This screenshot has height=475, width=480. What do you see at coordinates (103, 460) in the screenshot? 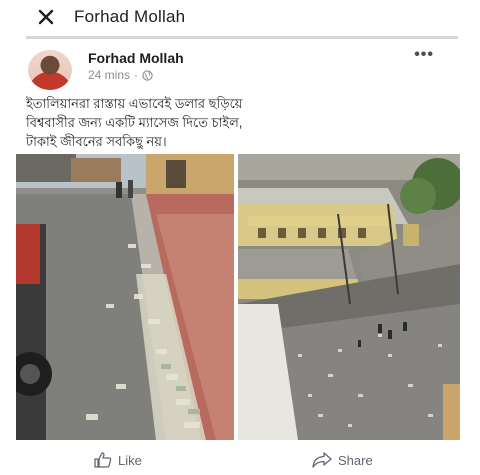
I see `like-icon` at bounding box center [103, 460].